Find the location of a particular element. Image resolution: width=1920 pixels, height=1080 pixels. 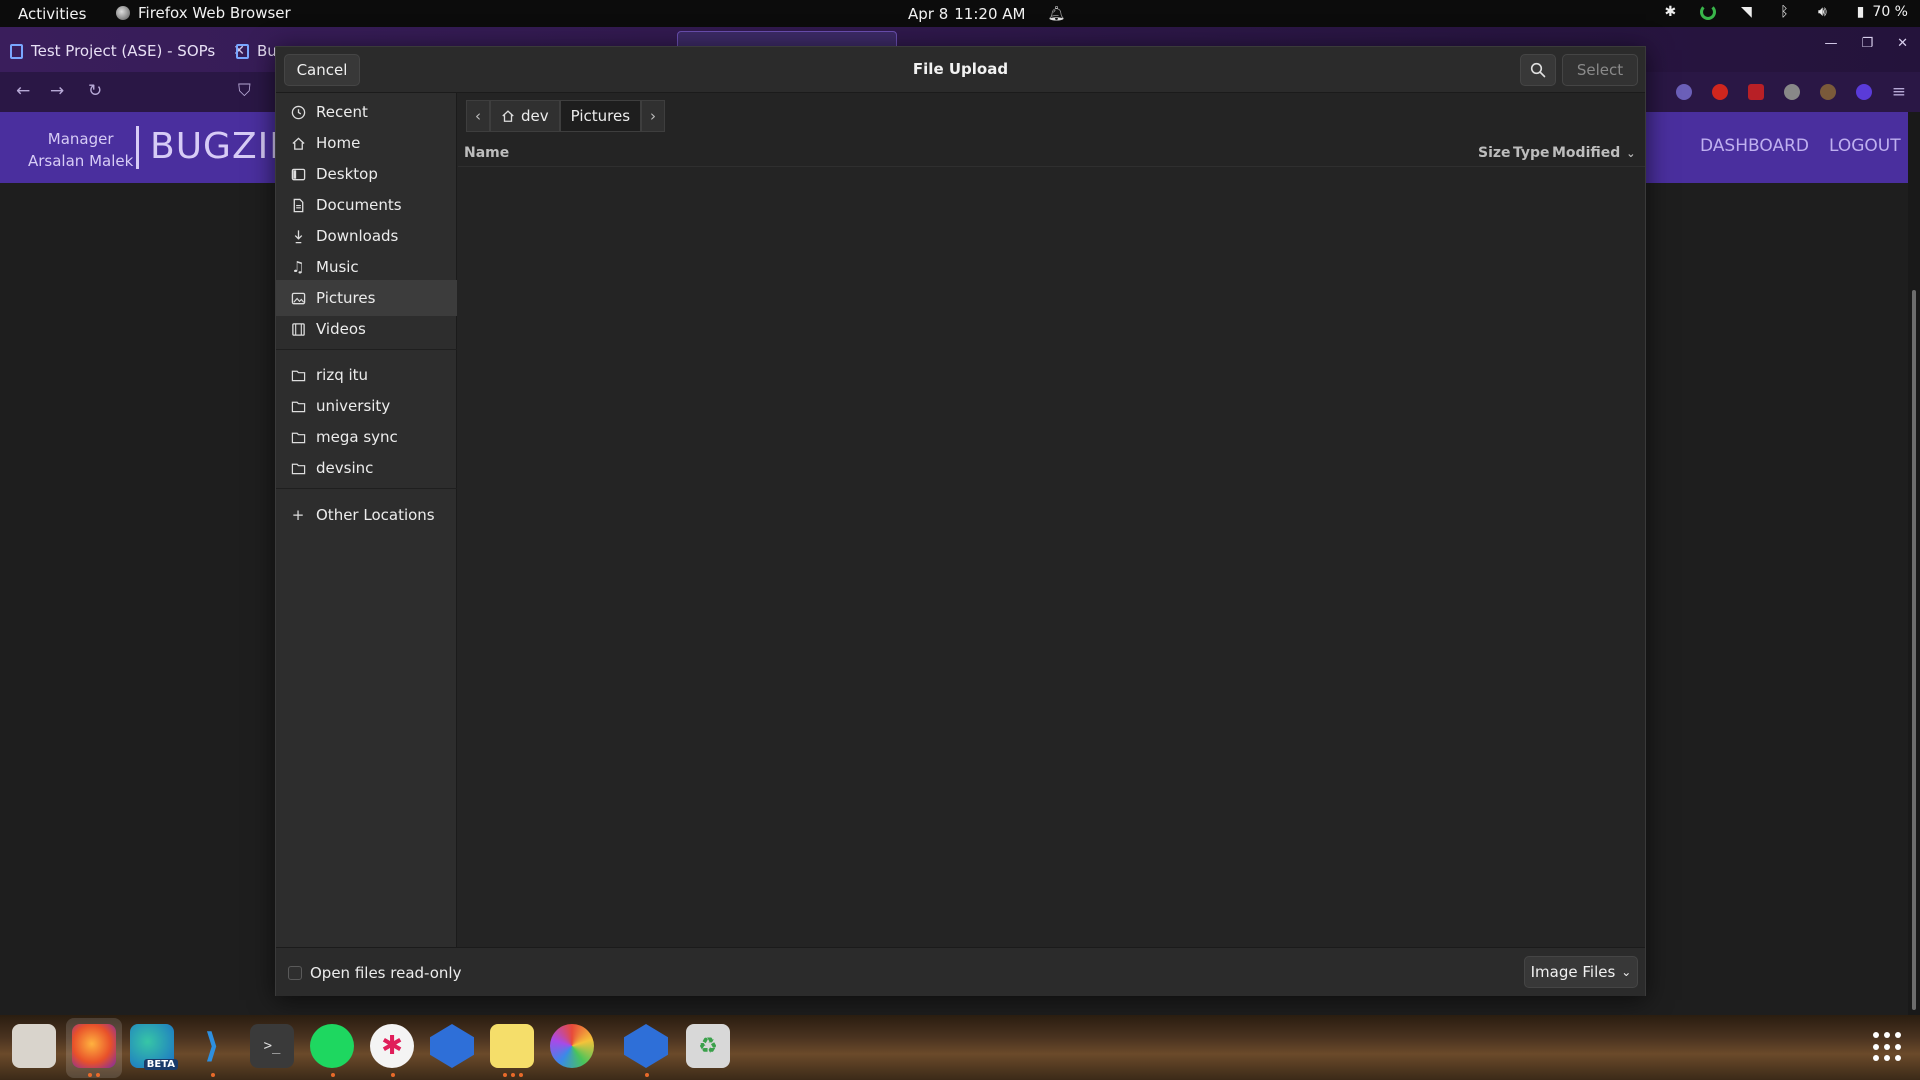

read-only-label: Open files read-only is located at coordinates (386, 973).